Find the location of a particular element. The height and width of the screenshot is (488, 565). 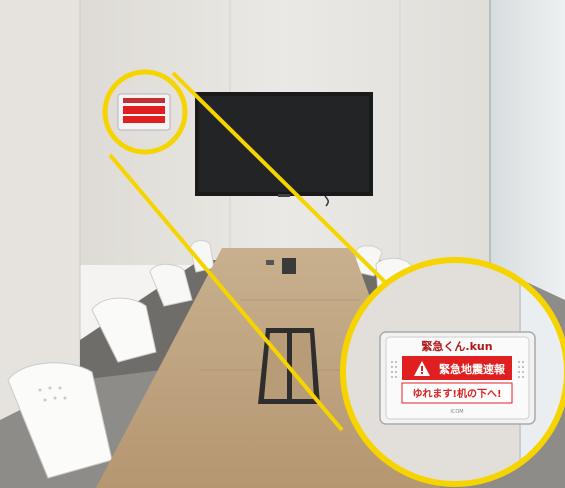

device-footer-mark: ICOM is located at coordinates (456, 412).